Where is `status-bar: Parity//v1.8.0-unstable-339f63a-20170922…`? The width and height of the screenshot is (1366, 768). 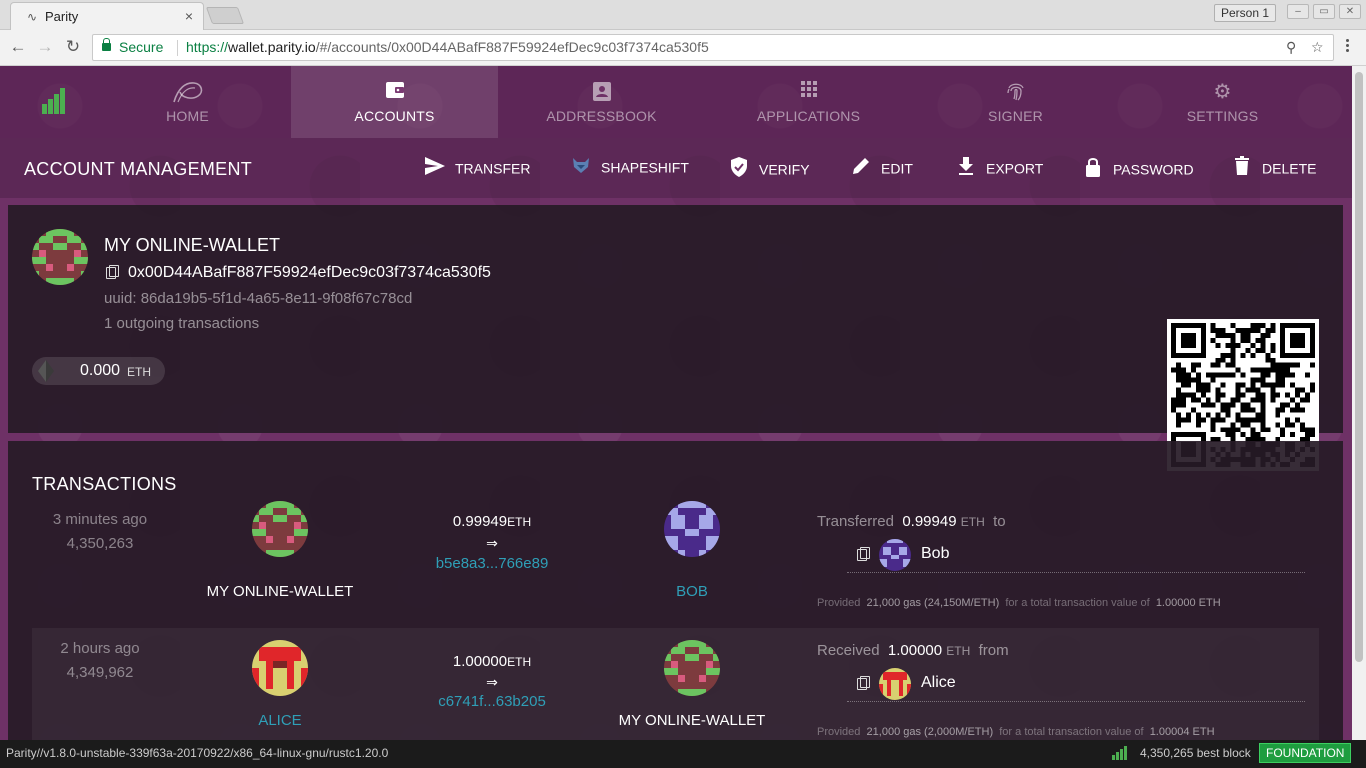 status-bar: Parity//v1.8.0-unstable-339f63a-20170922… is located at coordinates (683, 754).